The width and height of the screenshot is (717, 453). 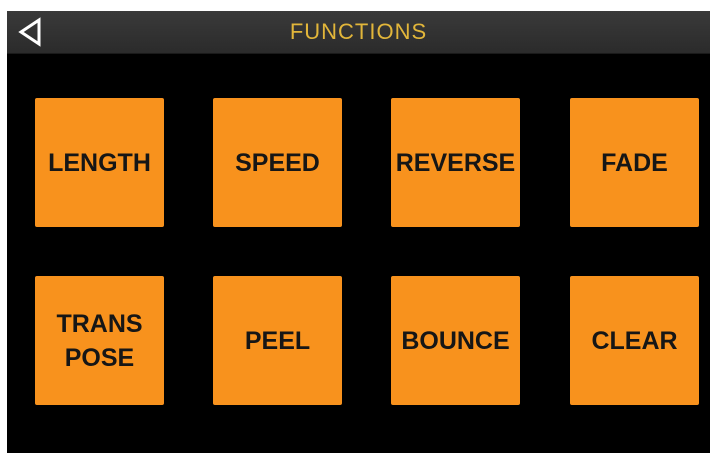 I want to click on page-title: FUNCTIONS, so click(x=358, y=31).